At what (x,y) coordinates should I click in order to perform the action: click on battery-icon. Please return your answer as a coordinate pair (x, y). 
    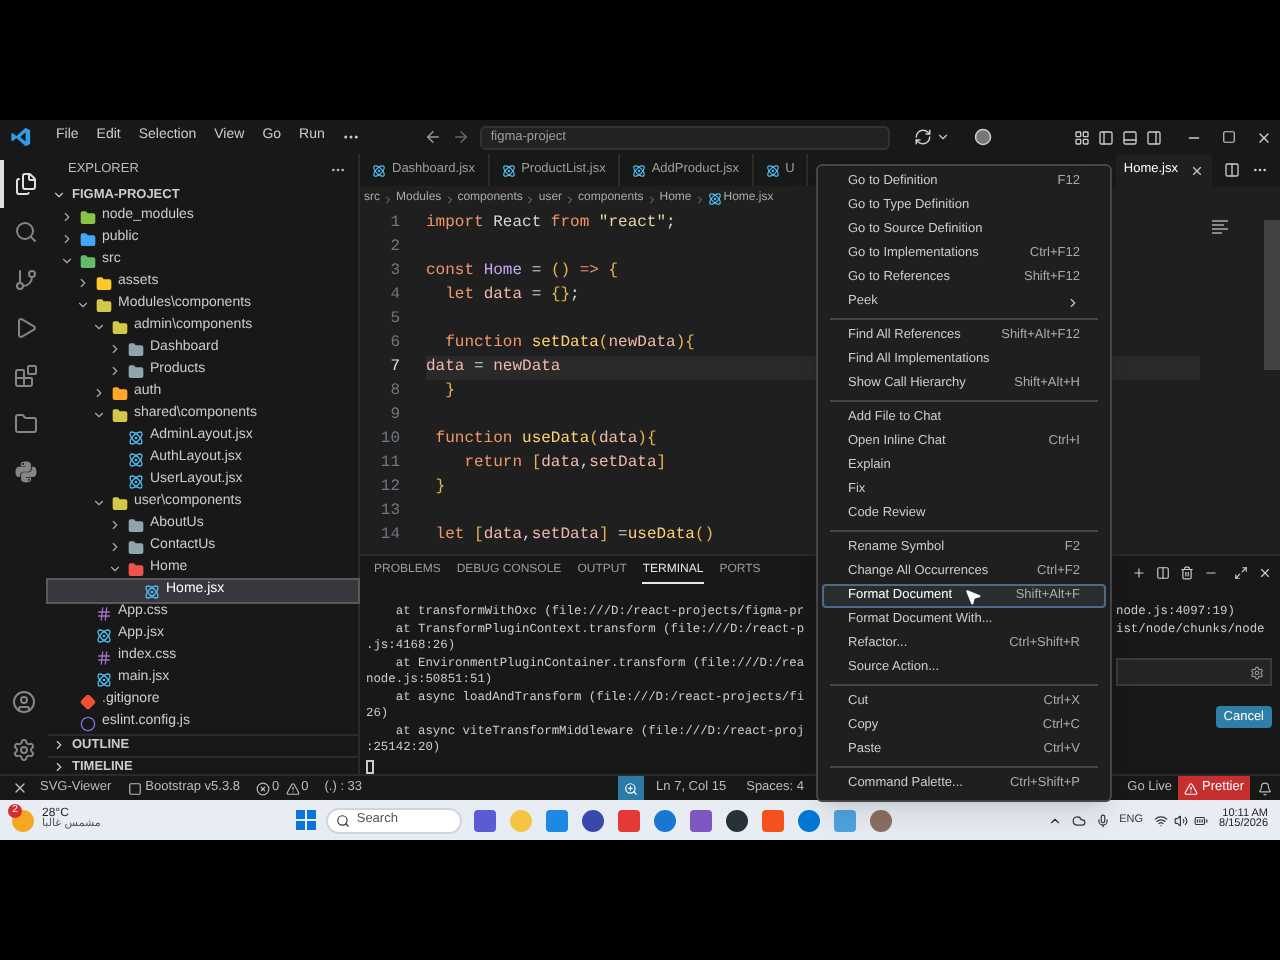
    Looking at the image, I should click on (1200, 820).